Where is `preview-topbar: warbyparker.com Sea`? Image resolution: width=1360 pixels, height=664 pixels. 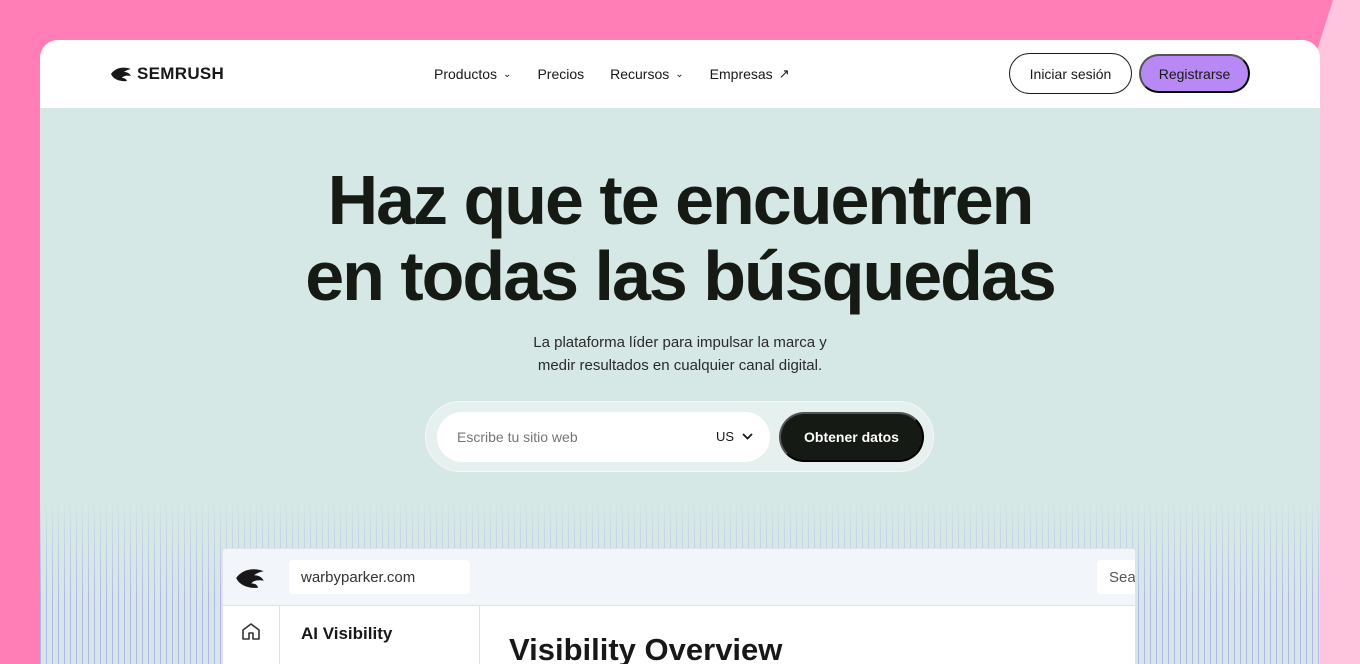 preview-topbar: warbyparker.com Sea is located at coordinates (679, 577).